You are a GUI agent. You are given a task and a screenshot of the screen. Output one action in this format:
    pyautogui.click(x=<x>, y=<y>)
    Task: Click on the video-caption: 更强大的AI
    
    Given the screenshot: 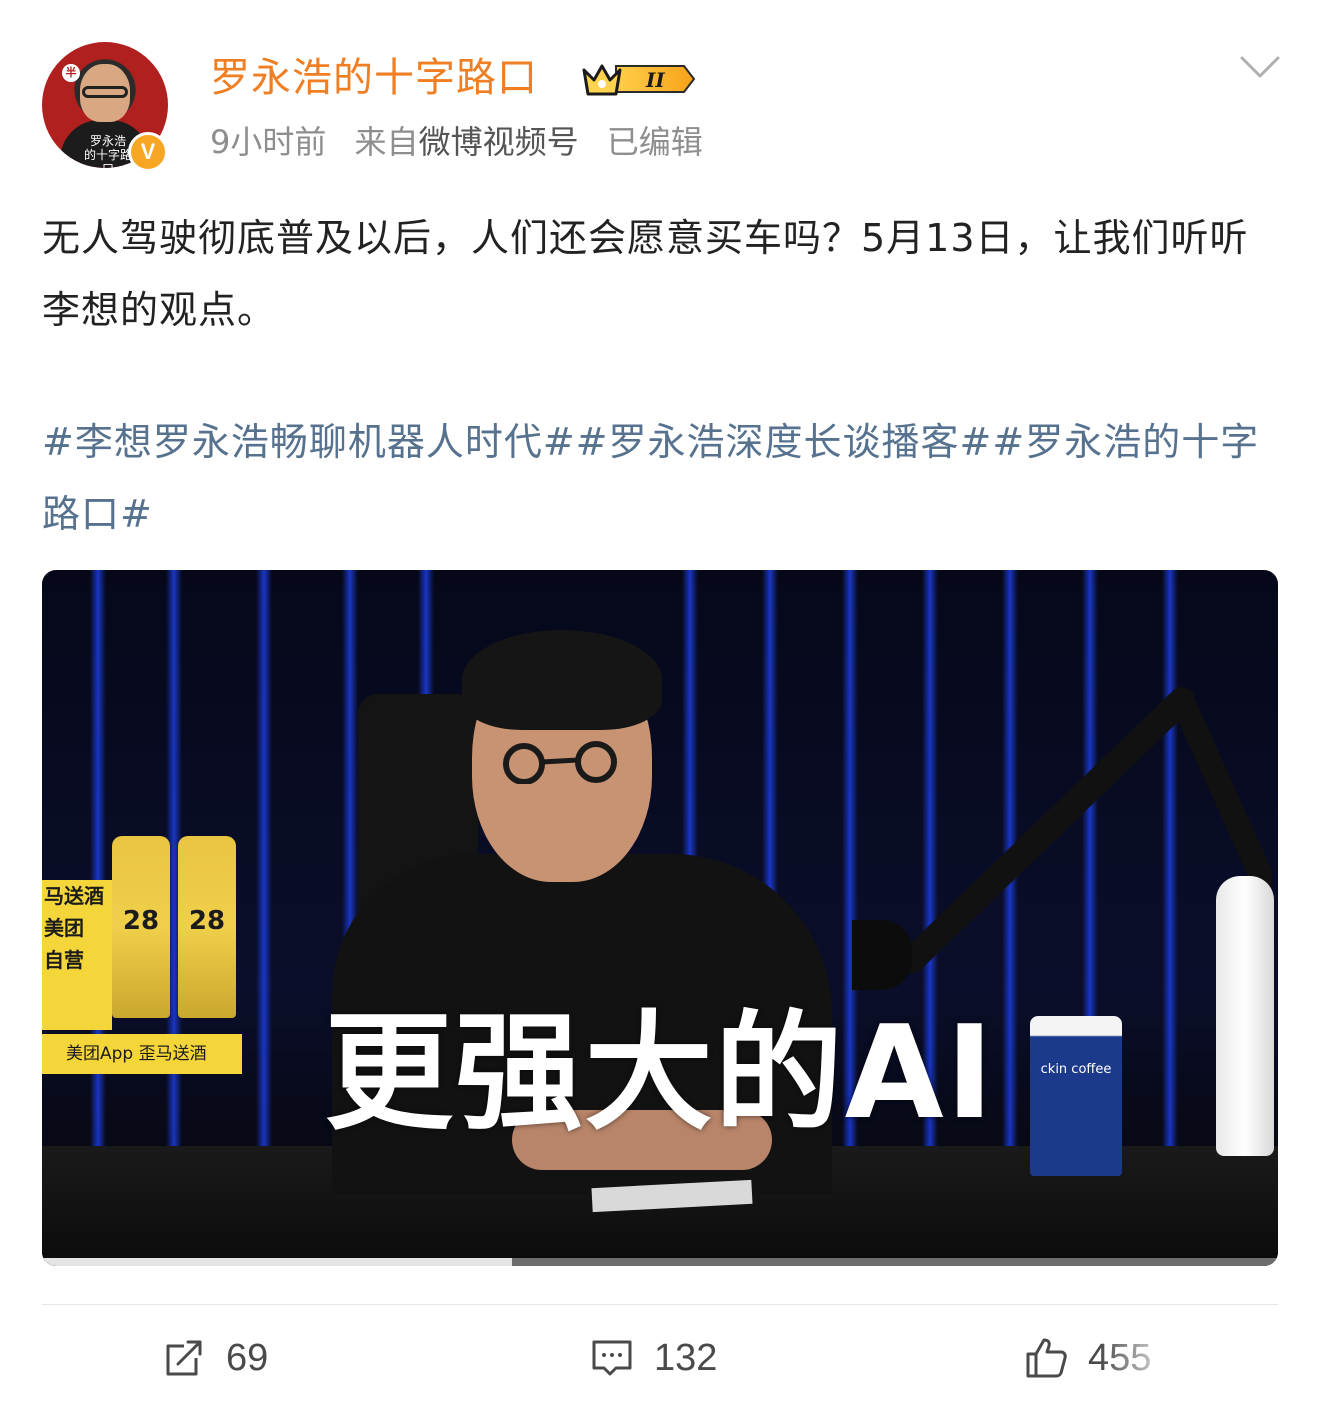 What is the action you would take?
    pyautogui.click(x=660, y=1073)
    